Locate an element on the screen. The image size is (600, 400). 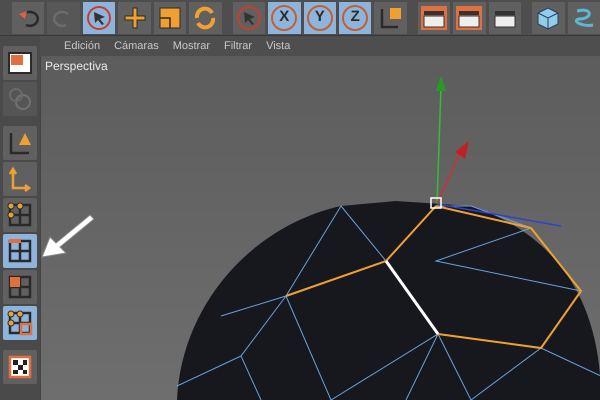
points-mode-icon is located at coordinates (20, 215).